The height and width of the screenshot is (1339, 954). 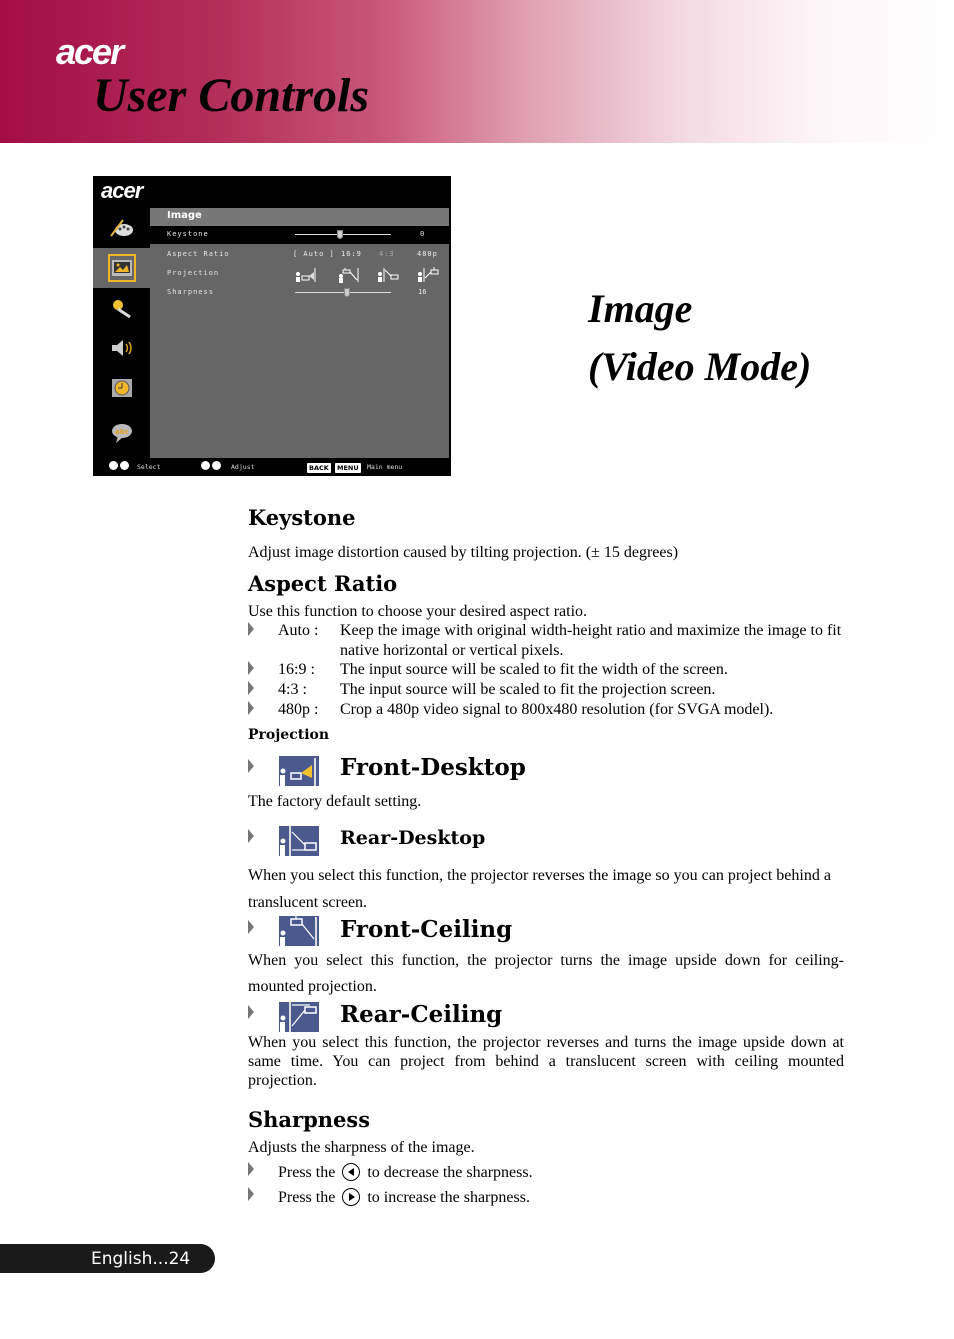 What do you see at coordinates (299, 217) in the screenshot?
I see `osd-title-bar: Image` at bounding box center [299, 217].